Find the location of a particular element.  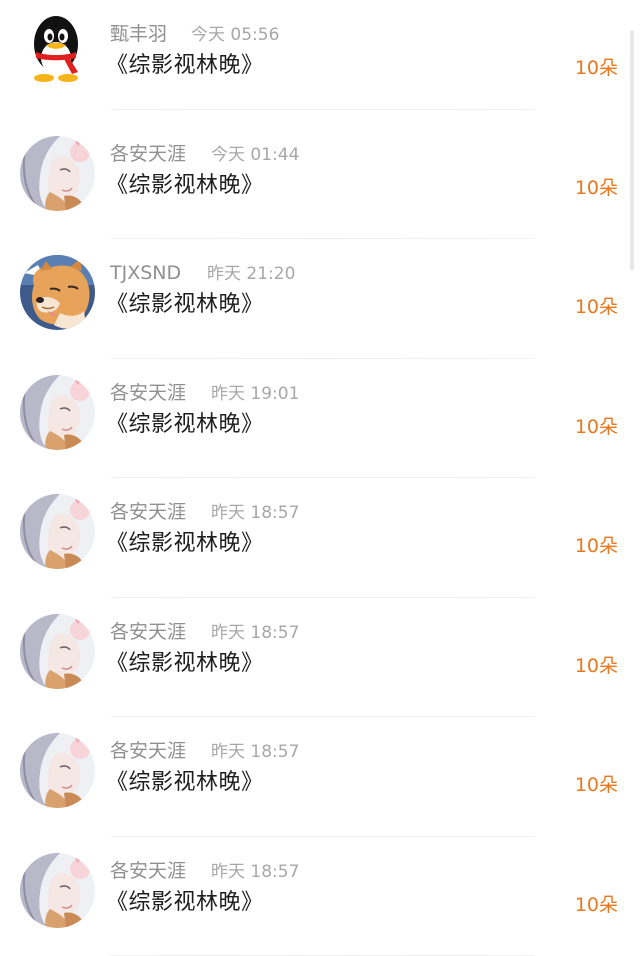

list-item: TJXSND 昨天 21:20 《综影视林晚》 10朵 is located at coordinates (320, 299).